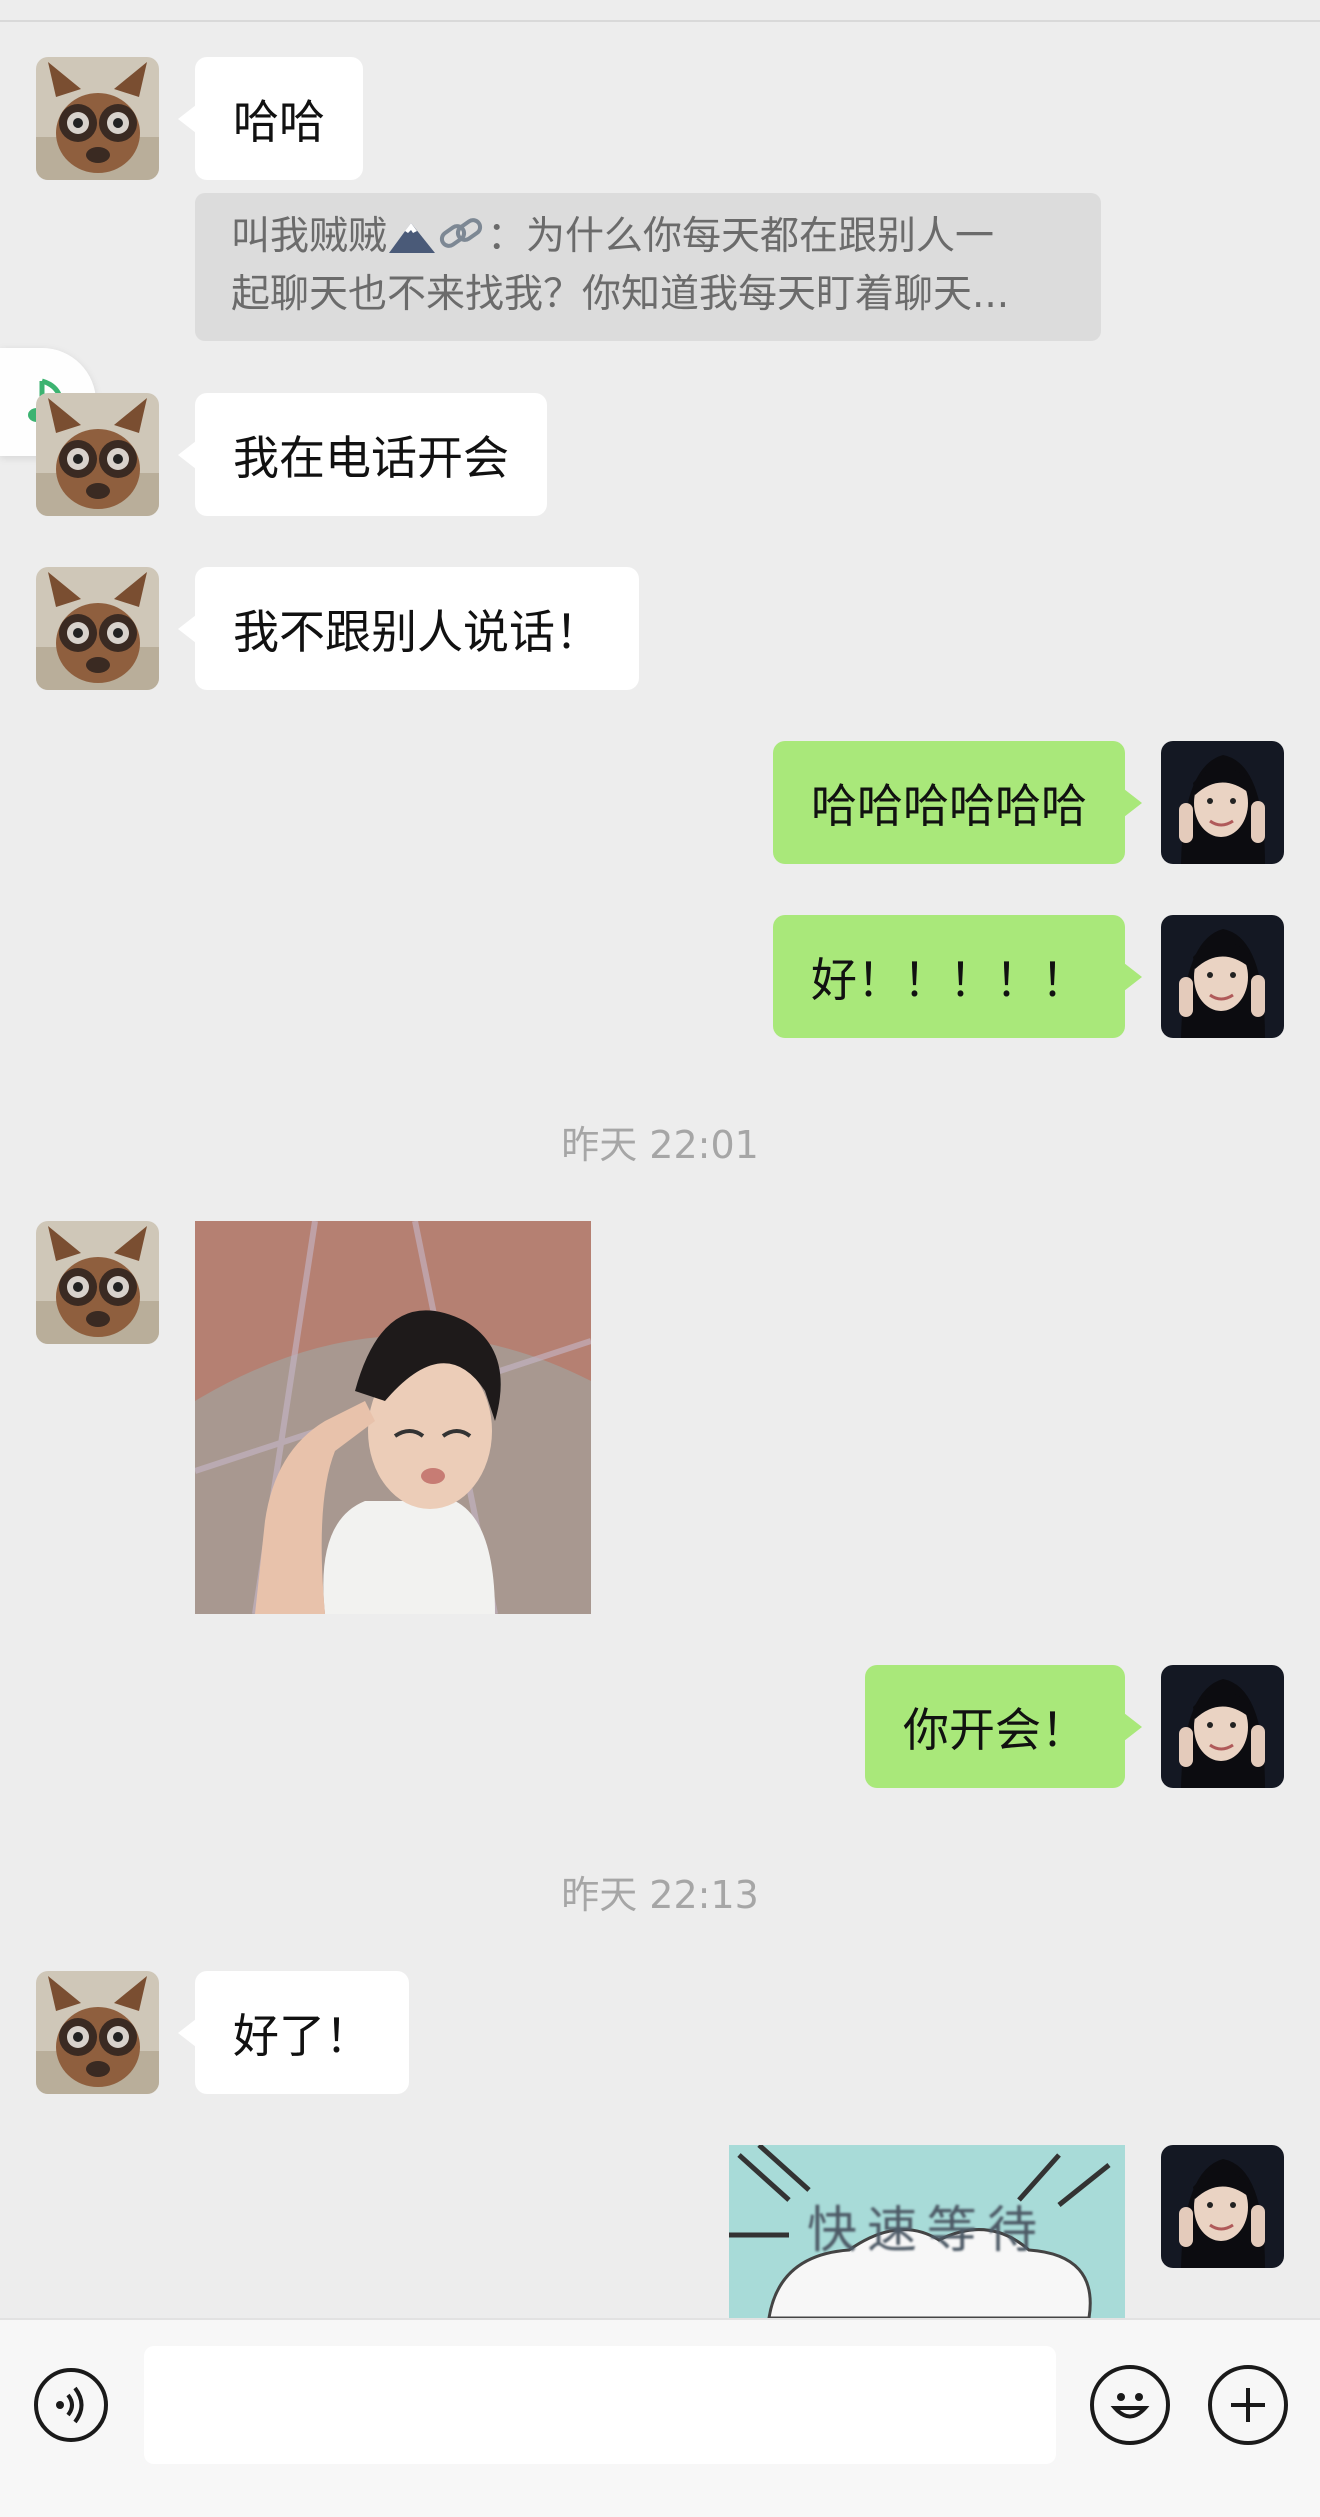  I want to click on message-bubble: 你开会！, so click(1003, 1726).